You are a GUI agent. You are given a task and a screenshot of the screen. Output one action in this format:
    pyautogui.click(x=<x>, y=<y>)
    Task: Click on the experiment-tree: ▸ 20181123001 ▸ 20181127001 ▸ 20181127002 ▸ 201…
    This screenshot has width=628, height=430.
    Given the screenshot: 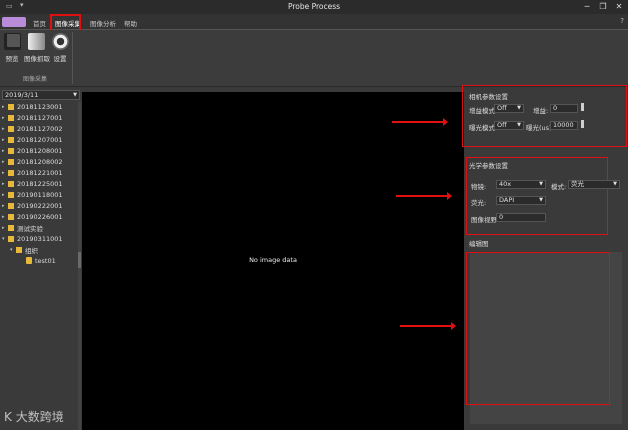 What is the action you would take?
    pyautogui.click(x=40, y=184)
    